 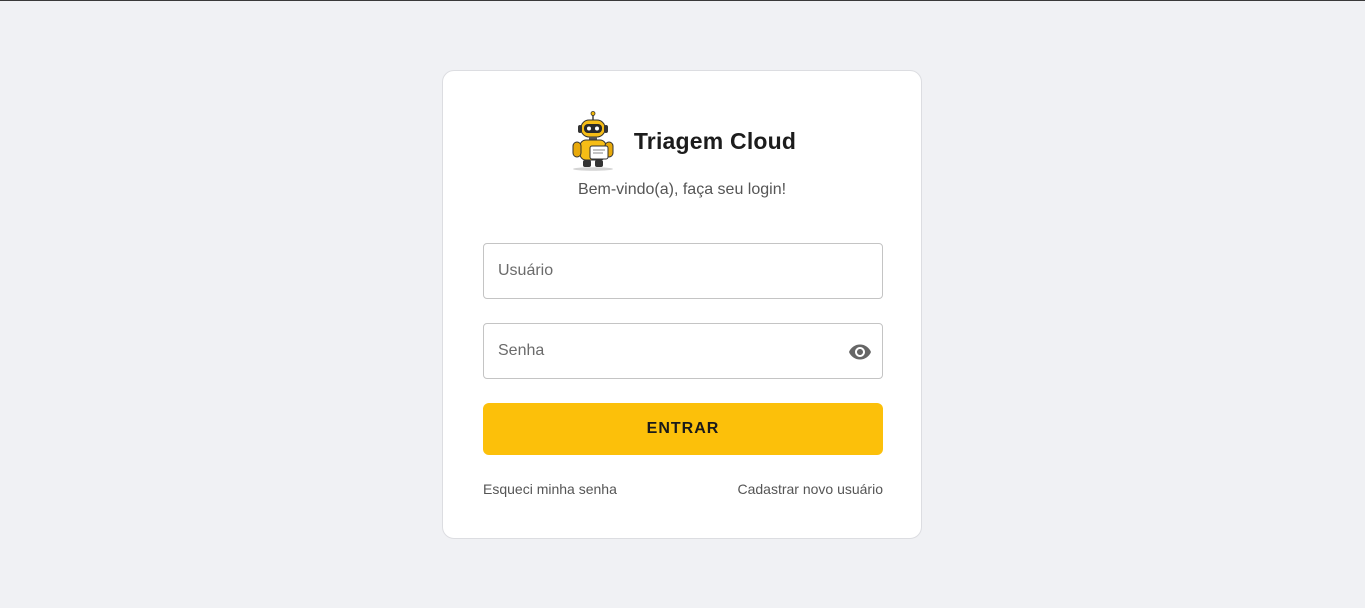 I want to click on brand-header: Triagem Cloud, so click(x=682, y=141).